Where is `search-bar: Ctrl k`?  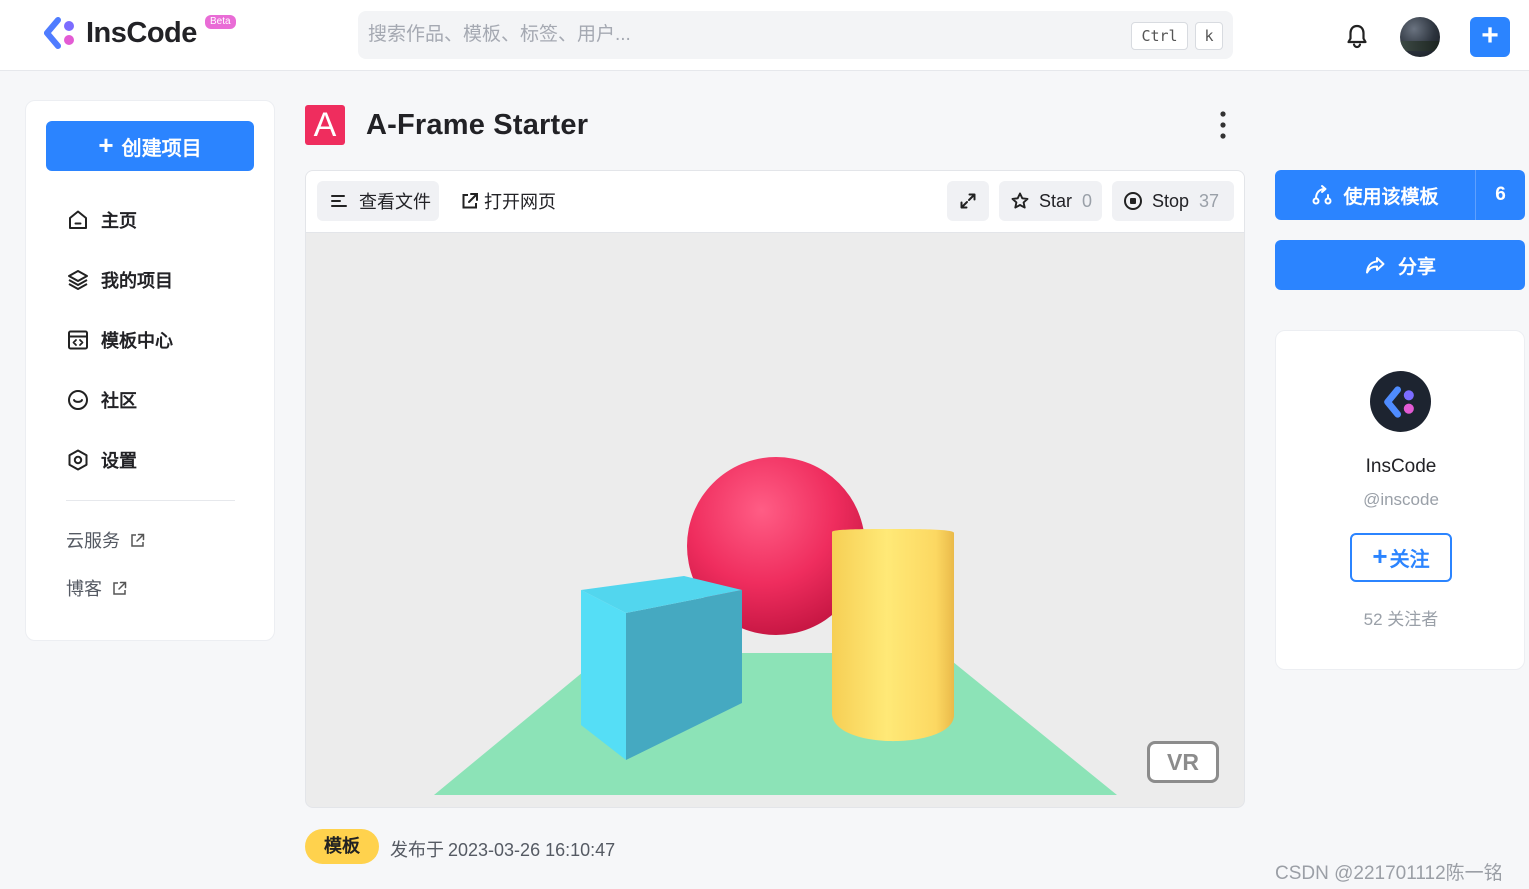
search-bar: Ctrl k is located at coordinates (795, 35).